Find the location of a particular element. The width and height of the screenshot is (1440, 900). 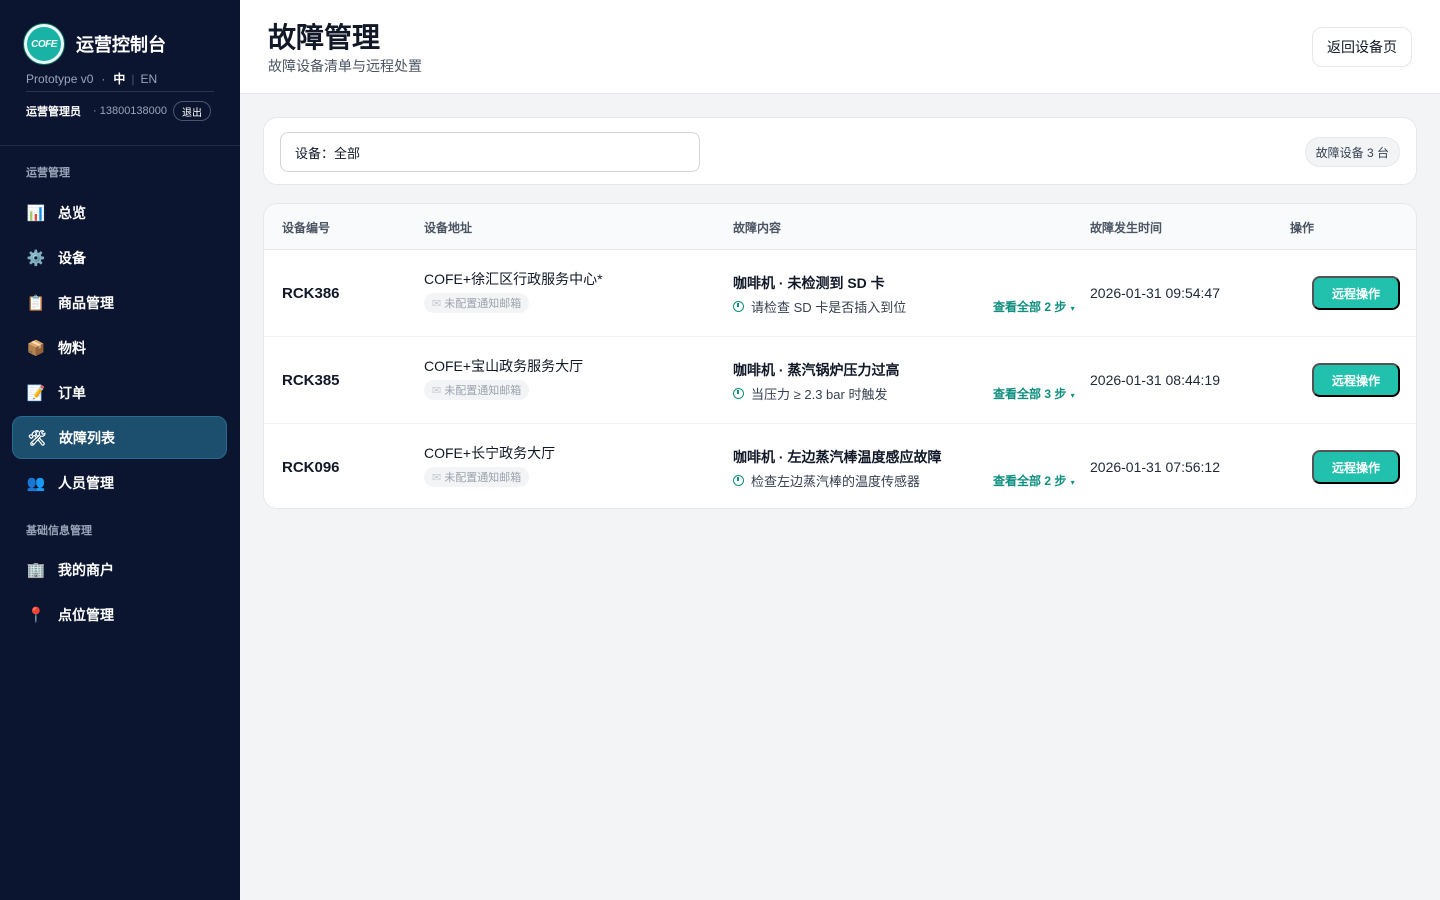

device-id: RCK385 is located at coordinates (311, 380).